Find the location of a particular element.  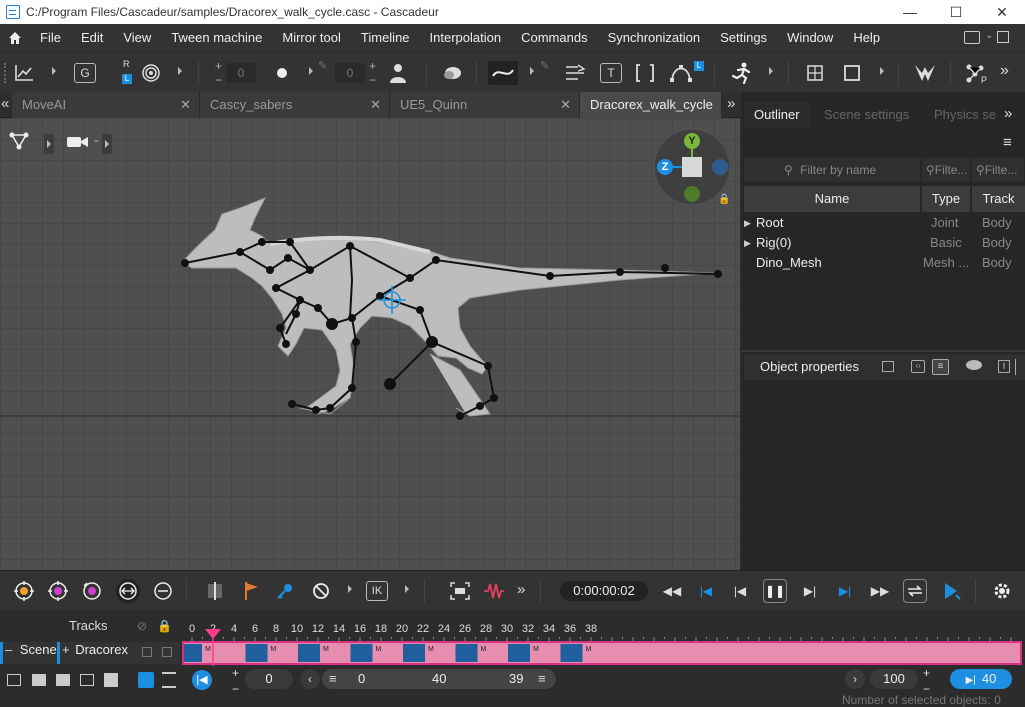

camera-icon is located at coordinates (78, 143).